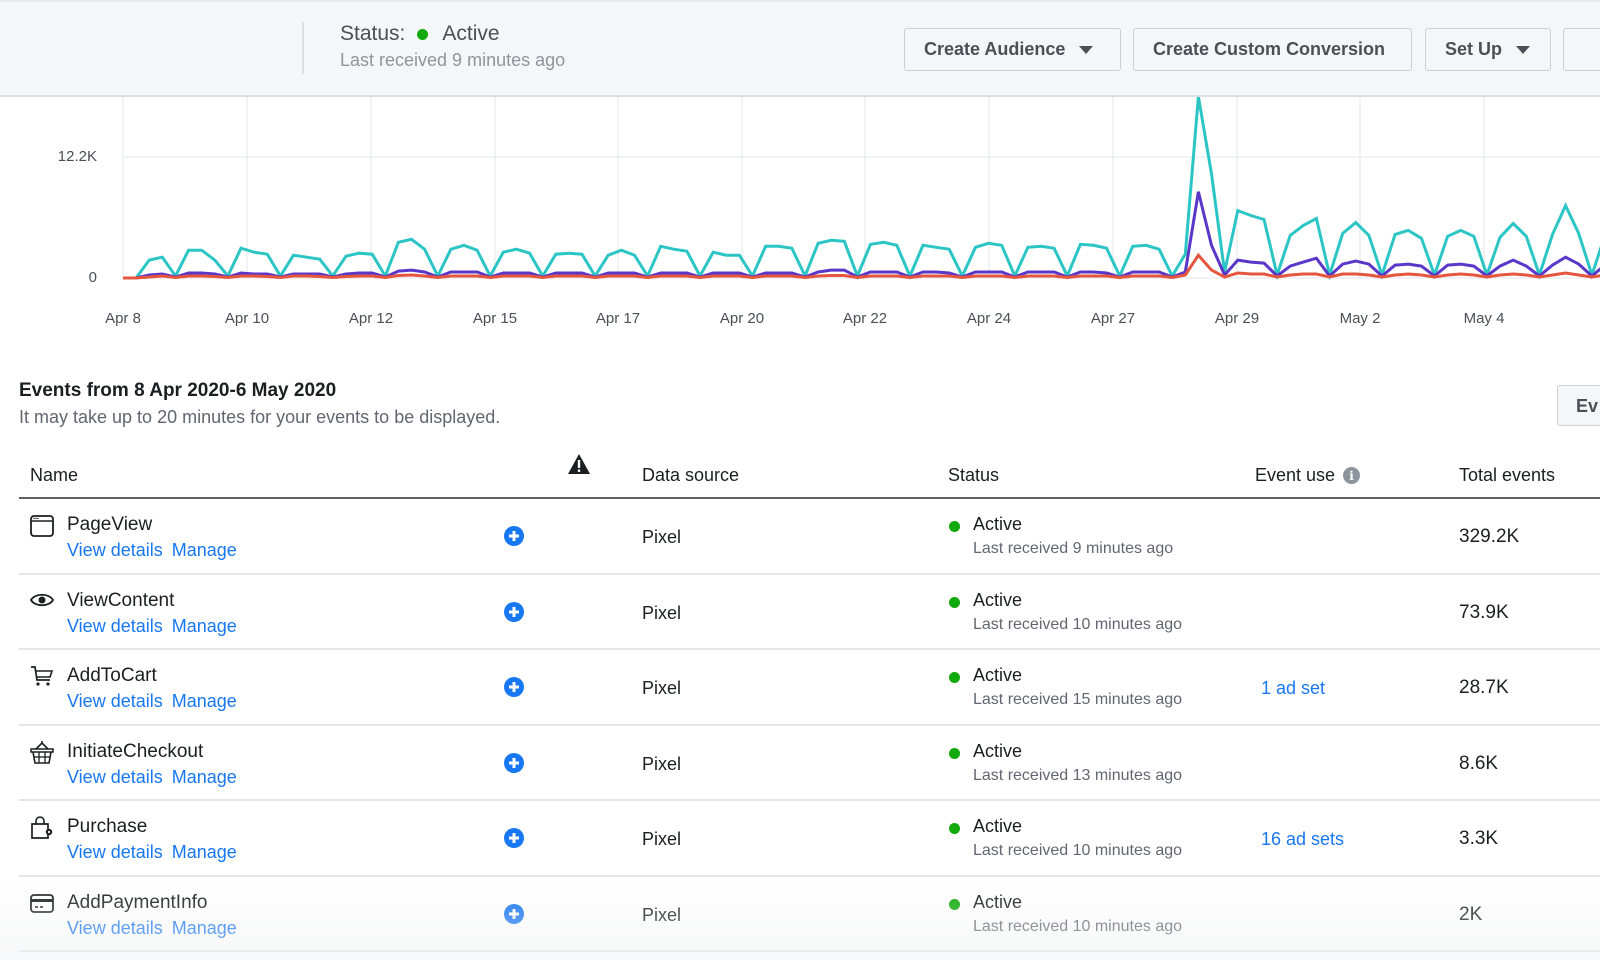 The height and width of the screenshot is (960, 1600). I want to click on total-events: 3.3K, so click(1479, 838).